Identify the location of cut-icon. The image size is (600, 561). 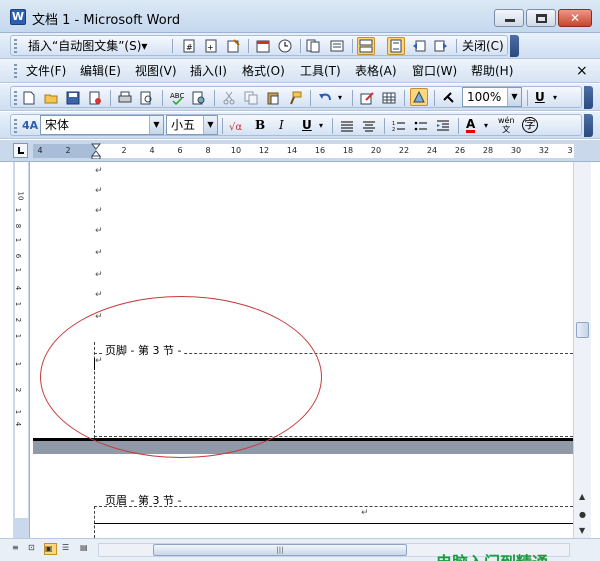
(229, 98).